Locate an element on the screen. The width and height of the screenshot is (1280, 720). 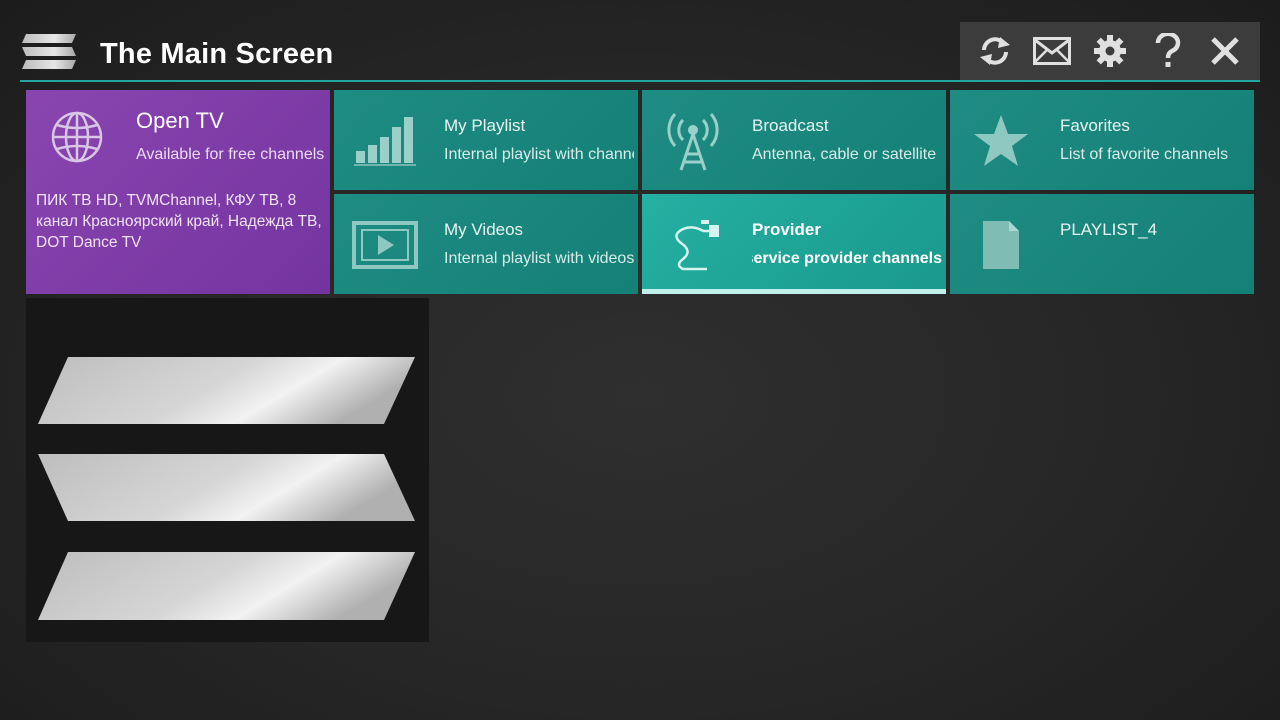
tile-title: My Videos is located at coordinates (484, 229).